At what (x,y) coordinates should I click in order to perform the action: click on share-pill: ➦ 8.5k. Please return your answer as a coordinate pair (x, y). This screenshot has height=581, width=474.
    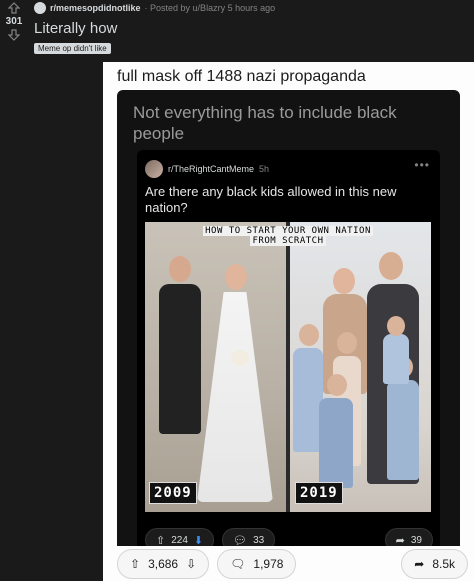
    Looking at the image, I should click on (434, 563).